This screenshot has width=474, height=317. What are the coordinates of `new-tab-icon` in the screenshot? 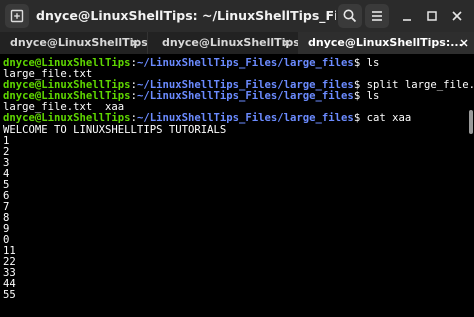 It's located at (17, 16).